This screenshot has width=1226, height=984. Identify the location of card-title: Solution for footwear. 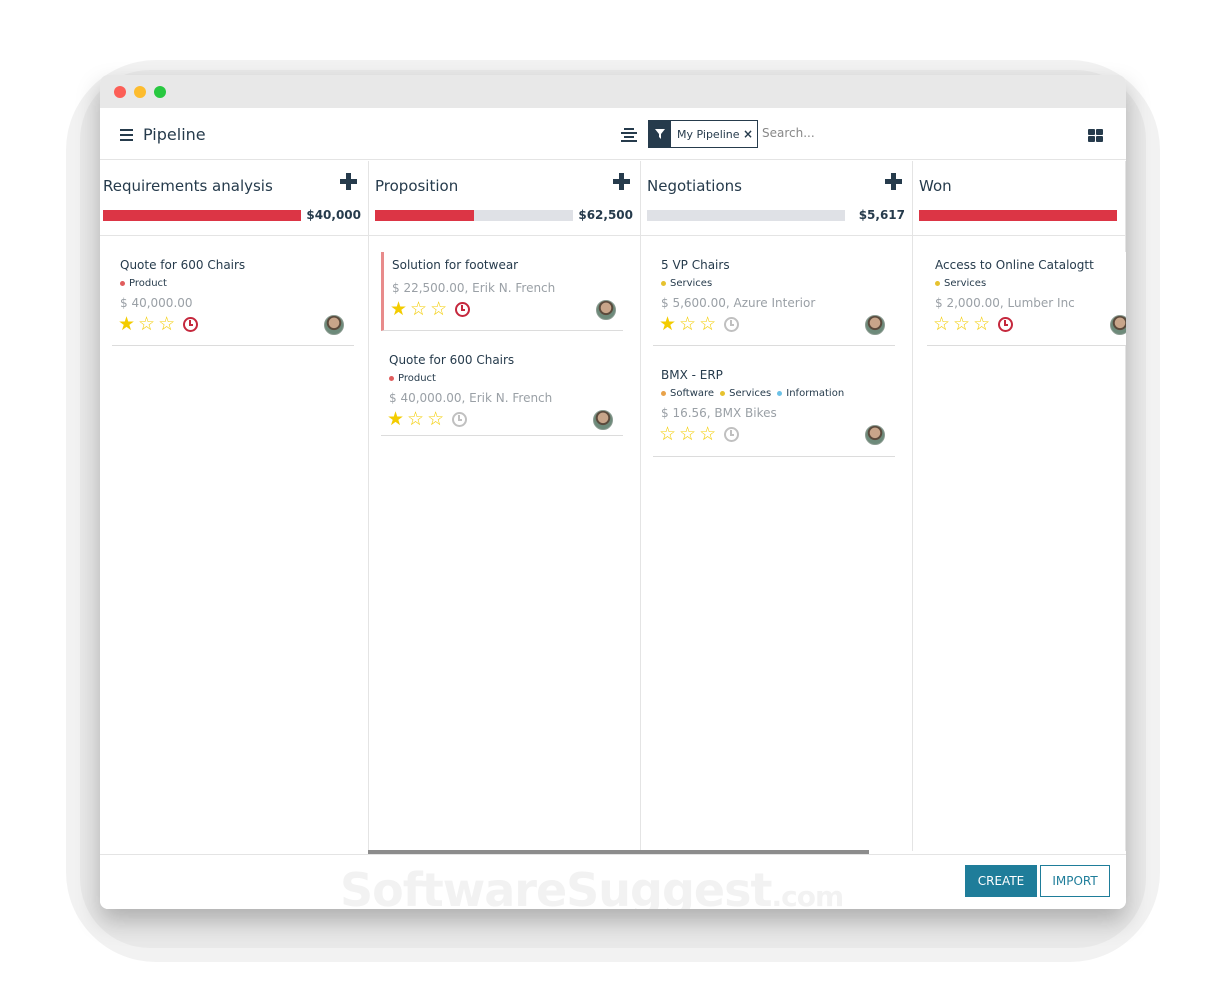
(455, 265).